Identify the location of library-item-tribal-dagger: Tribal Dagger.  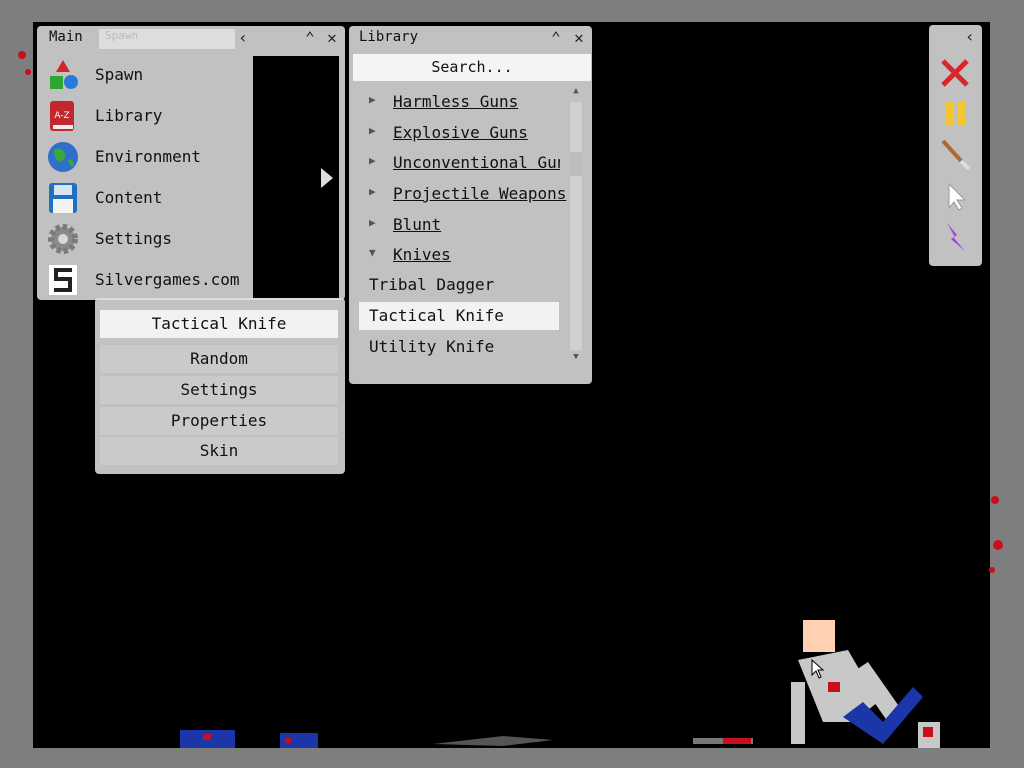
(459, 285).